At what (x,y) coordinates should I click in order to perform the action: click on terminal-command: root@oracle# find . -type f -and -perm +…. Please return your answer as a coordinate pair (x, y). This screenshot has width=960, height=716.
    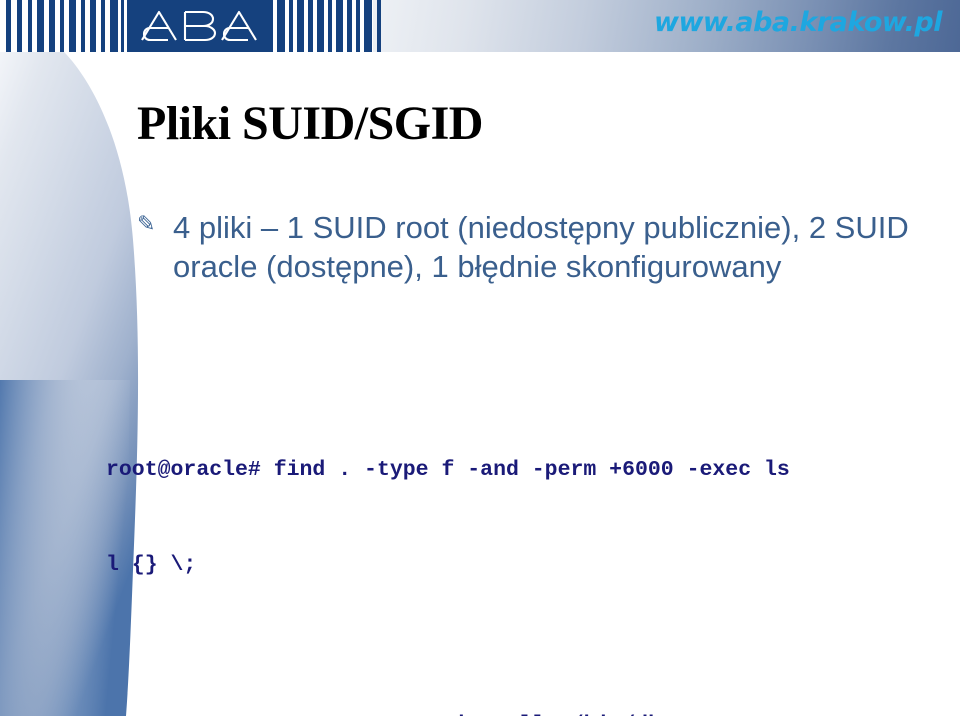
    Looking at the image, I should click on (448, 470).